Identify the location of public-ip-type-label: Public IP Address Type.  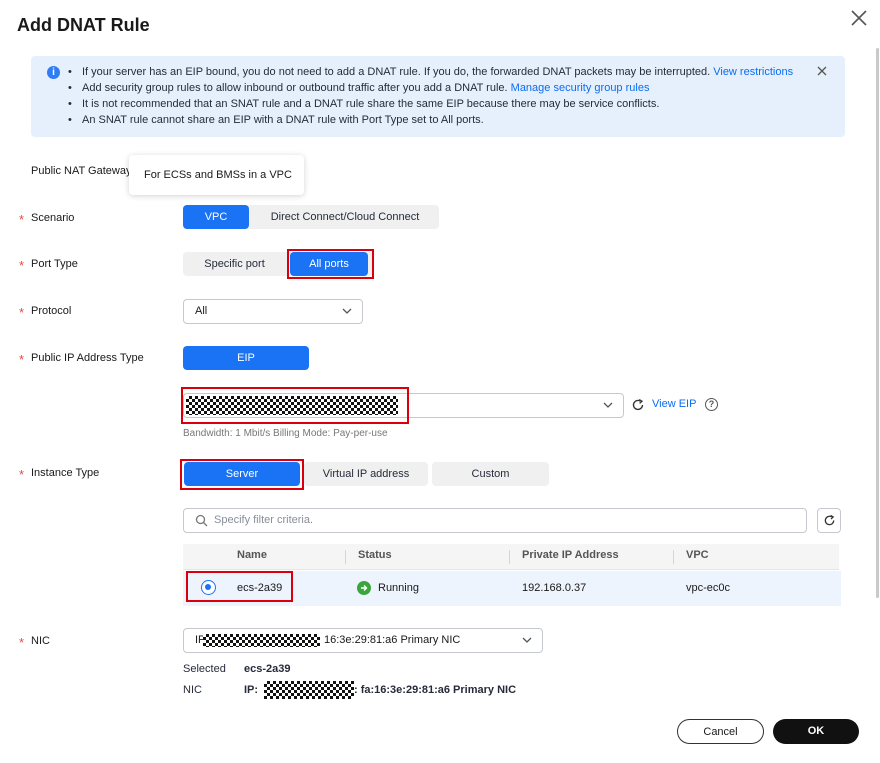
(87, 358).